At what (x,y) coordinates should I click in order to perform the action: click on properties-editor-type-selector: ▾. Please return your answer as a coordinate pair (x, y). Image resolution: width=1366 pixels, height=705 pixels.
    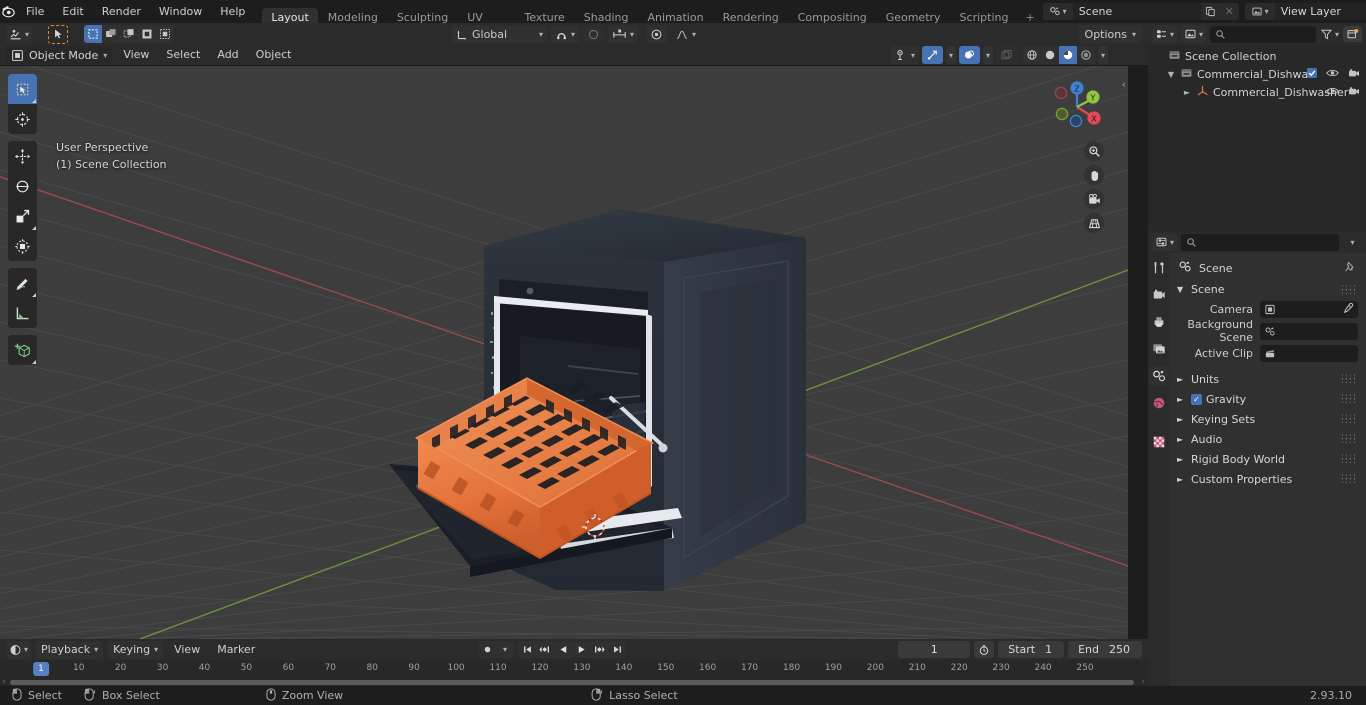
    Looking at the image, I should click on (1165, 242).